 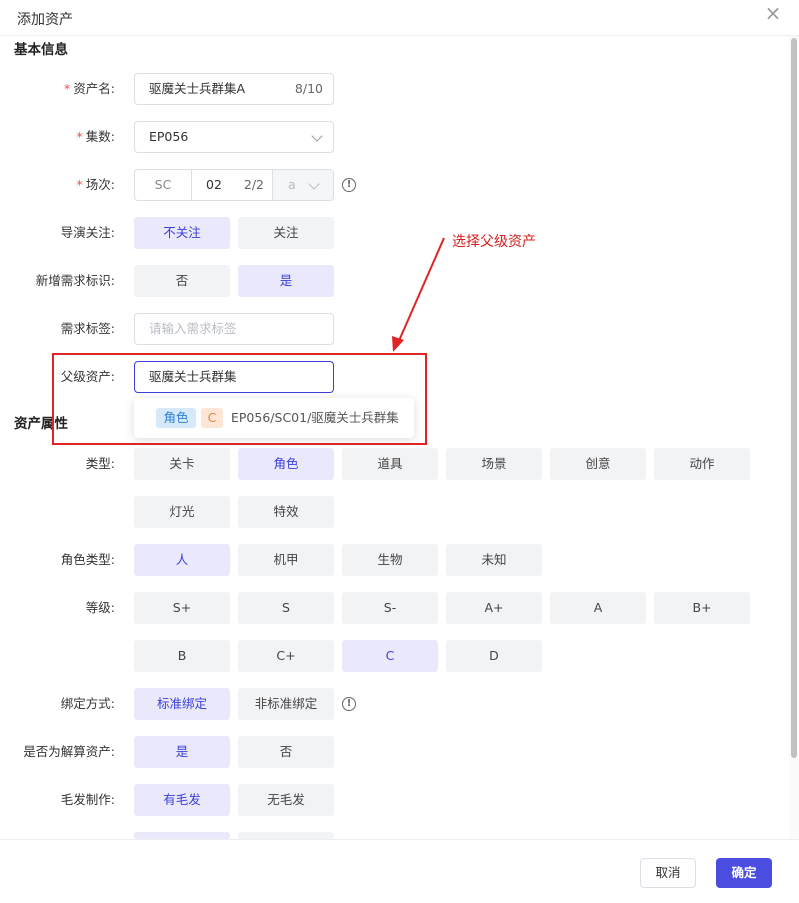 I want to click on option-no: 否, so click(x=182, y=281).